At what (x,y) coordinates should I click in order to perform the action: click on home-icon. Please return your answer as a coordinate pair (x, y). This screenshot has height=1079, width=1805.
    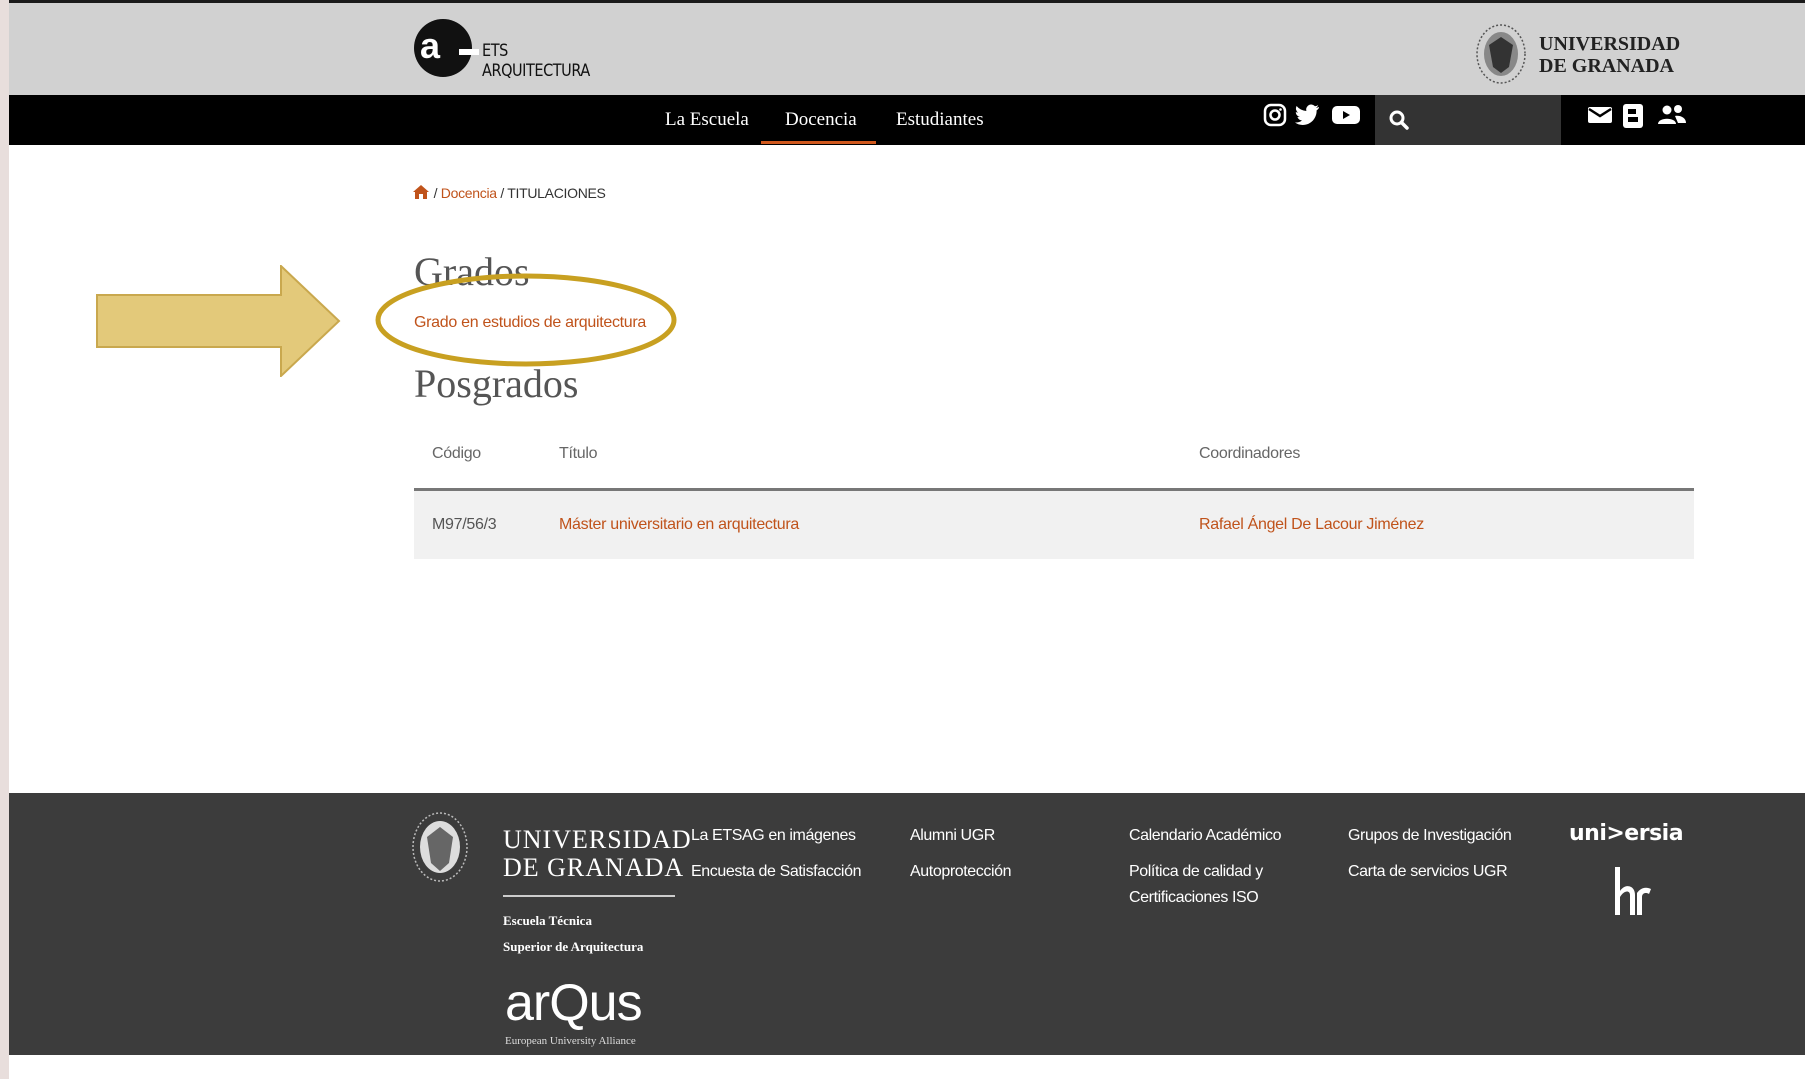
    Looking at the image, I should click on (421, 192).